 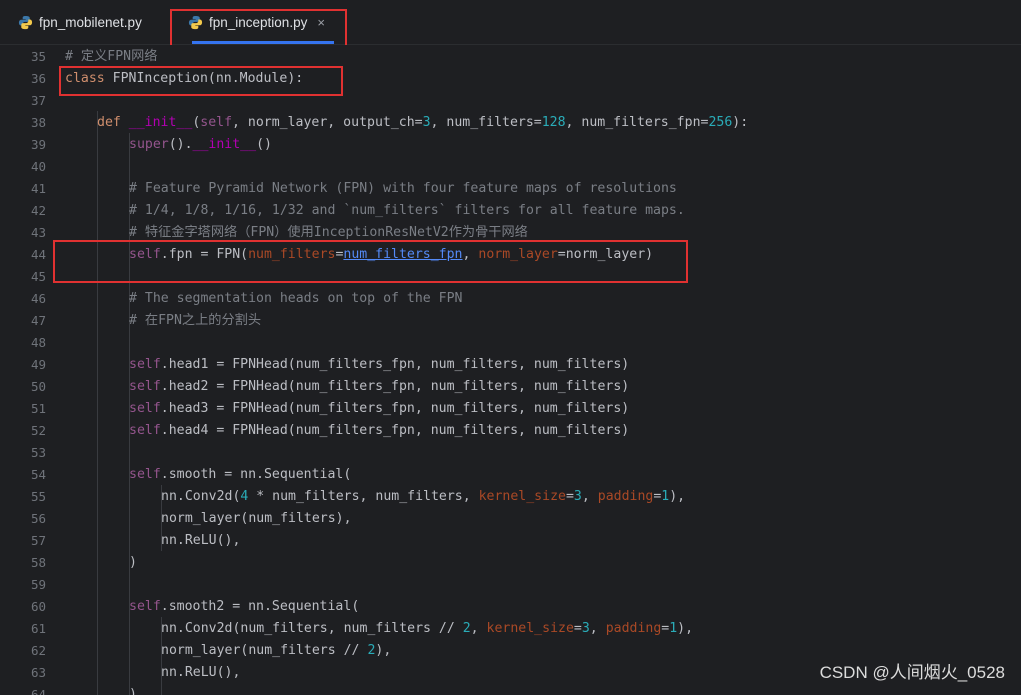 What do you see at coordinates (38, 210) in the screenshot?
I see `line-number: 42` at bounding box center [38, 210].